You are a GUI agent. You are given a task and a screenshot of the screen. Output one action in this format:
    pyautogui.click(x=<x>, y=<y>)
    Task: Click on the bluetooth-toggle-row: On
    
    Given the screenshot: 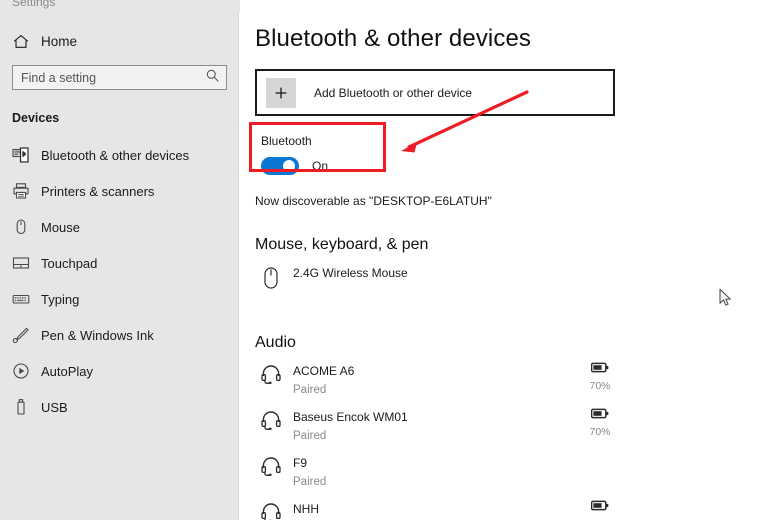 What is the action you would take?
    pyautogui.click(x=325, y=166)
    